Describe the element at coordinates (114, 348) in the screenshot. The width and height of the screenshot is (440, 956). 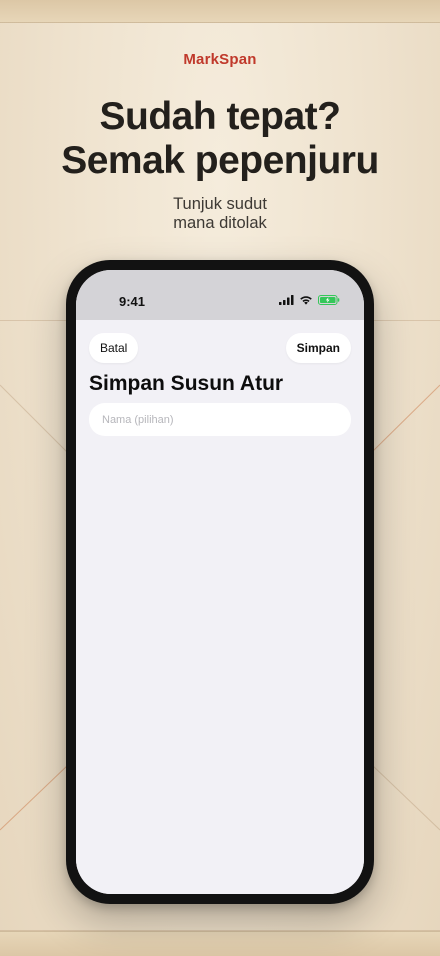
I see `cancel-button: Batal` at that location.